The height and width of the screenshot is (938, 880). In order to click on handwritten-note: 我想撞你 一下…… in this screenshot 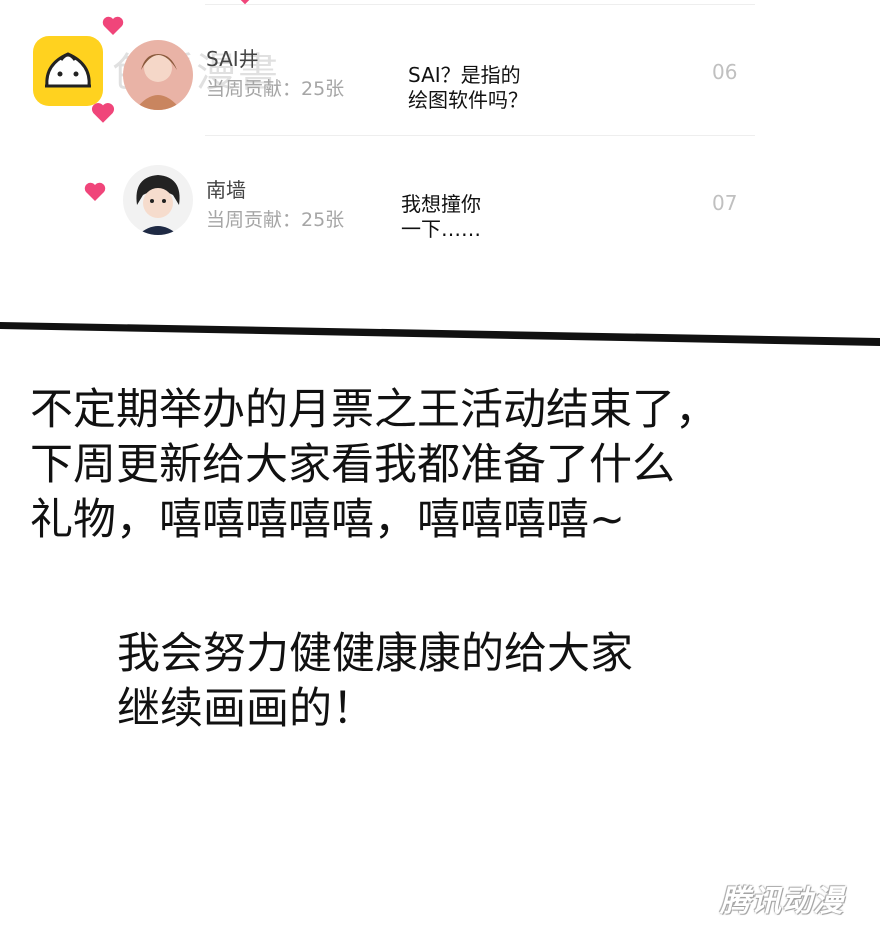, I will do `click(441, 216)`.